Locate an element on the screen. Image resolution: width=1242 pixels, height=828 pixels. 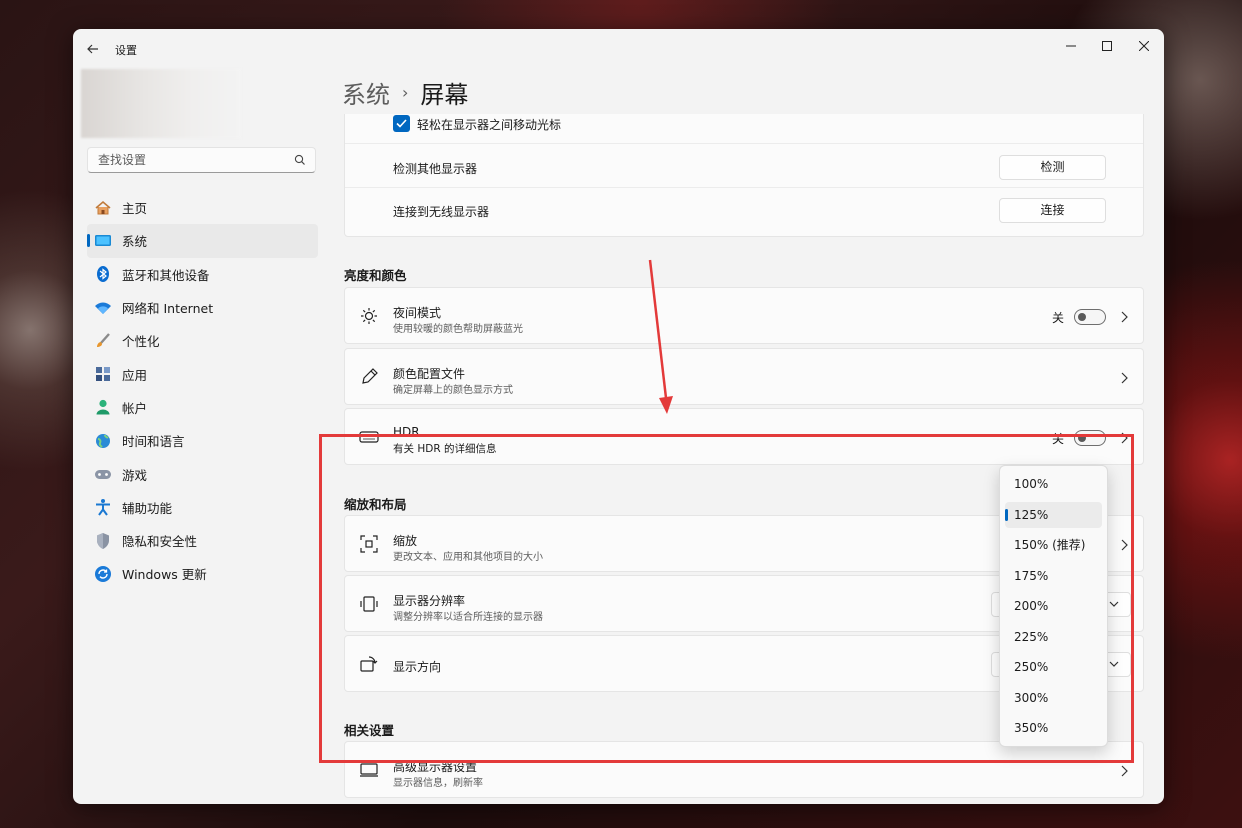
close-icon is located at coordinates (1144, 46).